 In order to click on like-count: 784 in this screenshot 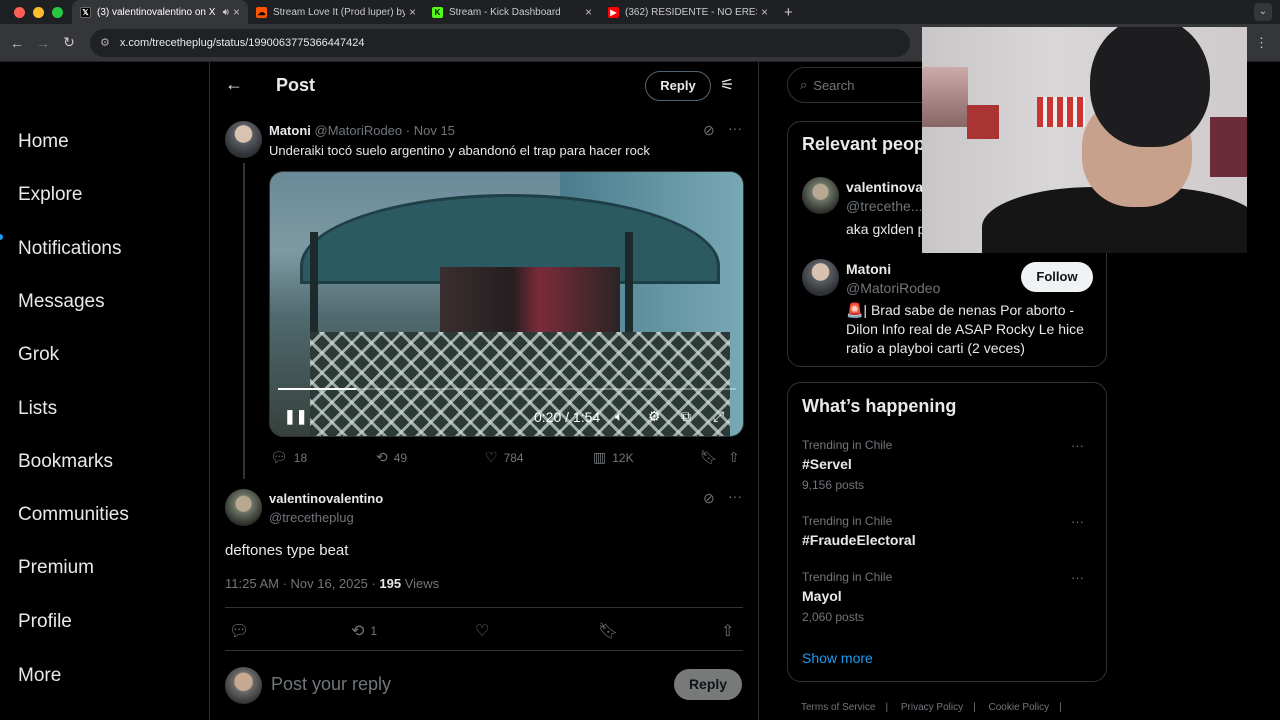, I will do `click(513, 457)`.